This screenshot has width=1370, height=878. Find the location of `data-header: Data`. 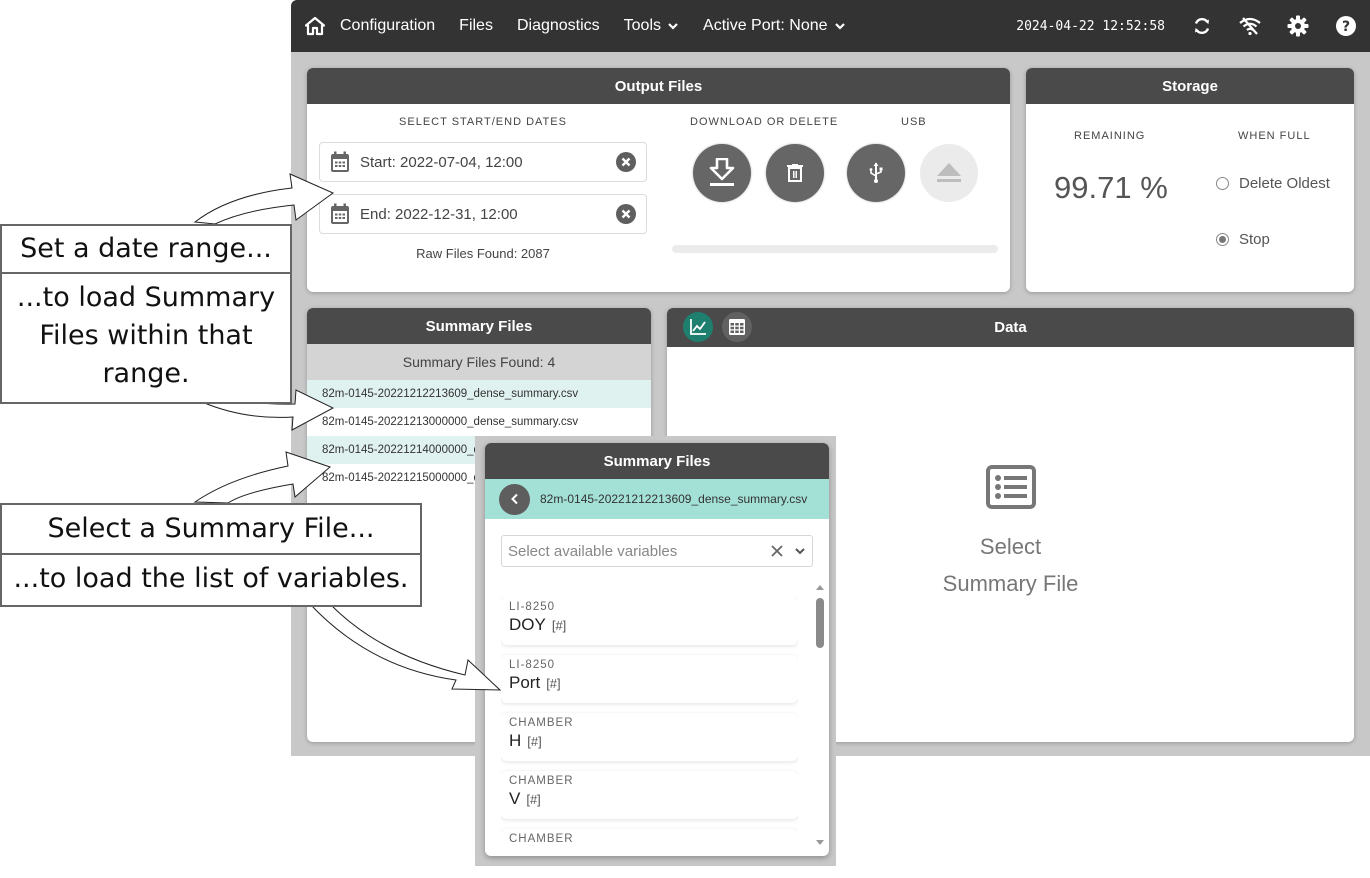

data-header: Data is located at coordinates (1010, 327).